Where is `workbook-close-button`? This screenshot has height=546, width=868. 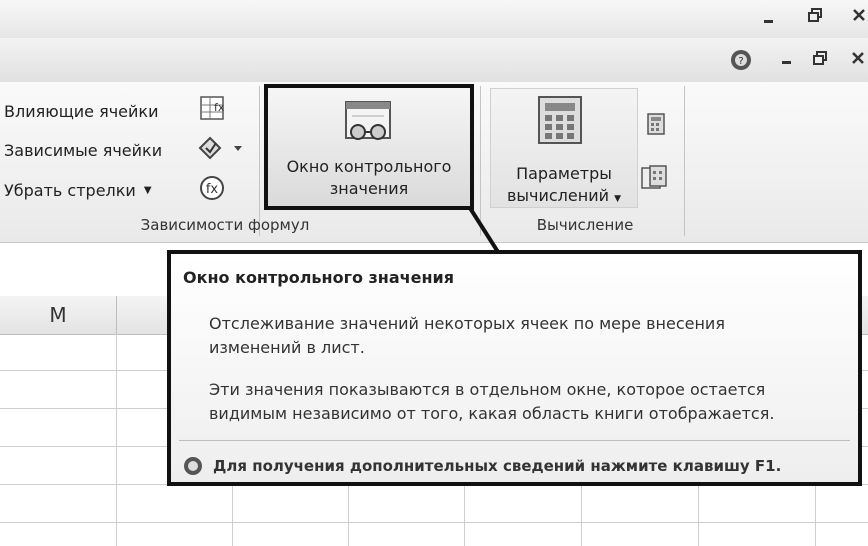 workbook-close-button is located at coordinates (858, 60).